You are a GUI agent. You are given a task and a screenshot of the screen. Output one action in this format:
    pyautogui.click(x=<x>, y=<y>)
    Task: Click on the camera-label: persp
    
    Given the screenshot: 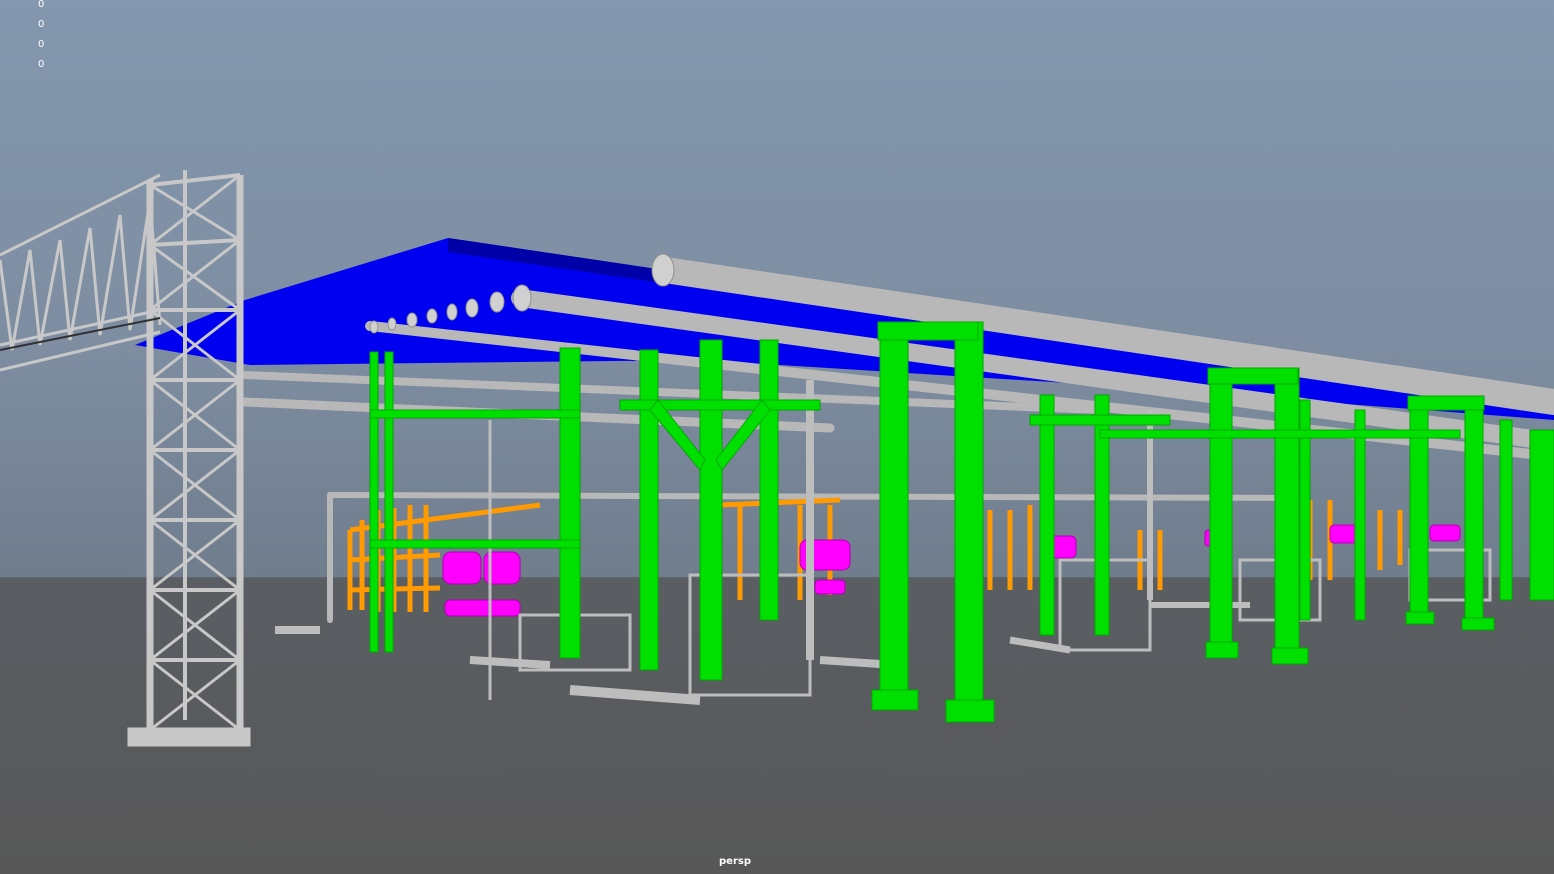 What is the action you would take?
    pyautogui.click(x=735, y=861)
    